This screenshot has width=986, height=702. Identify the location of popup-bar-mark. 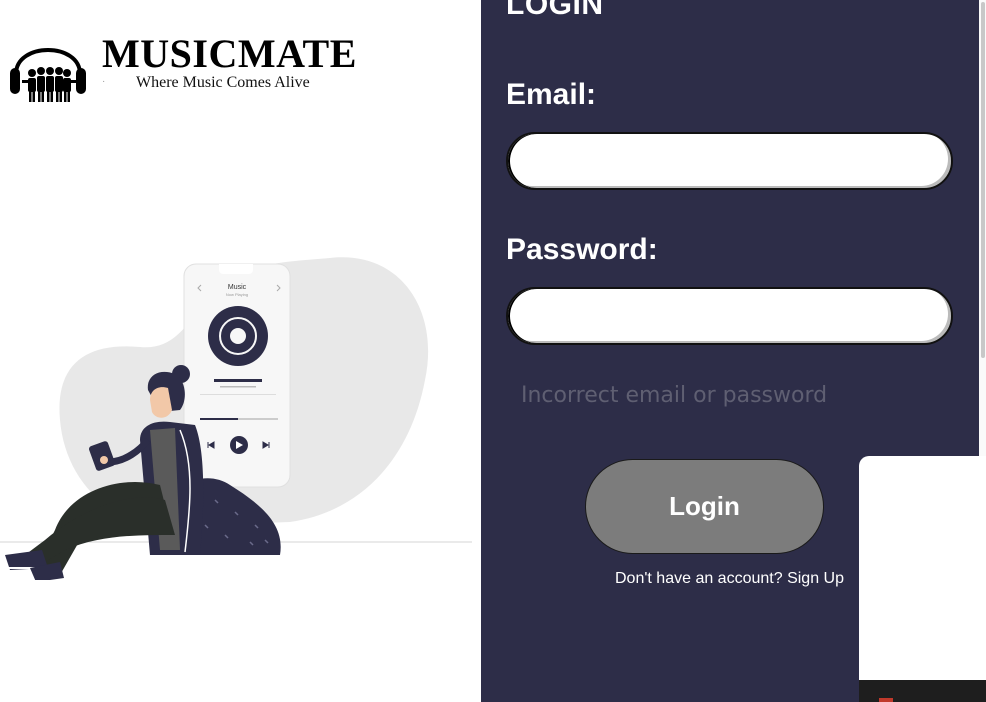
(886, 700).